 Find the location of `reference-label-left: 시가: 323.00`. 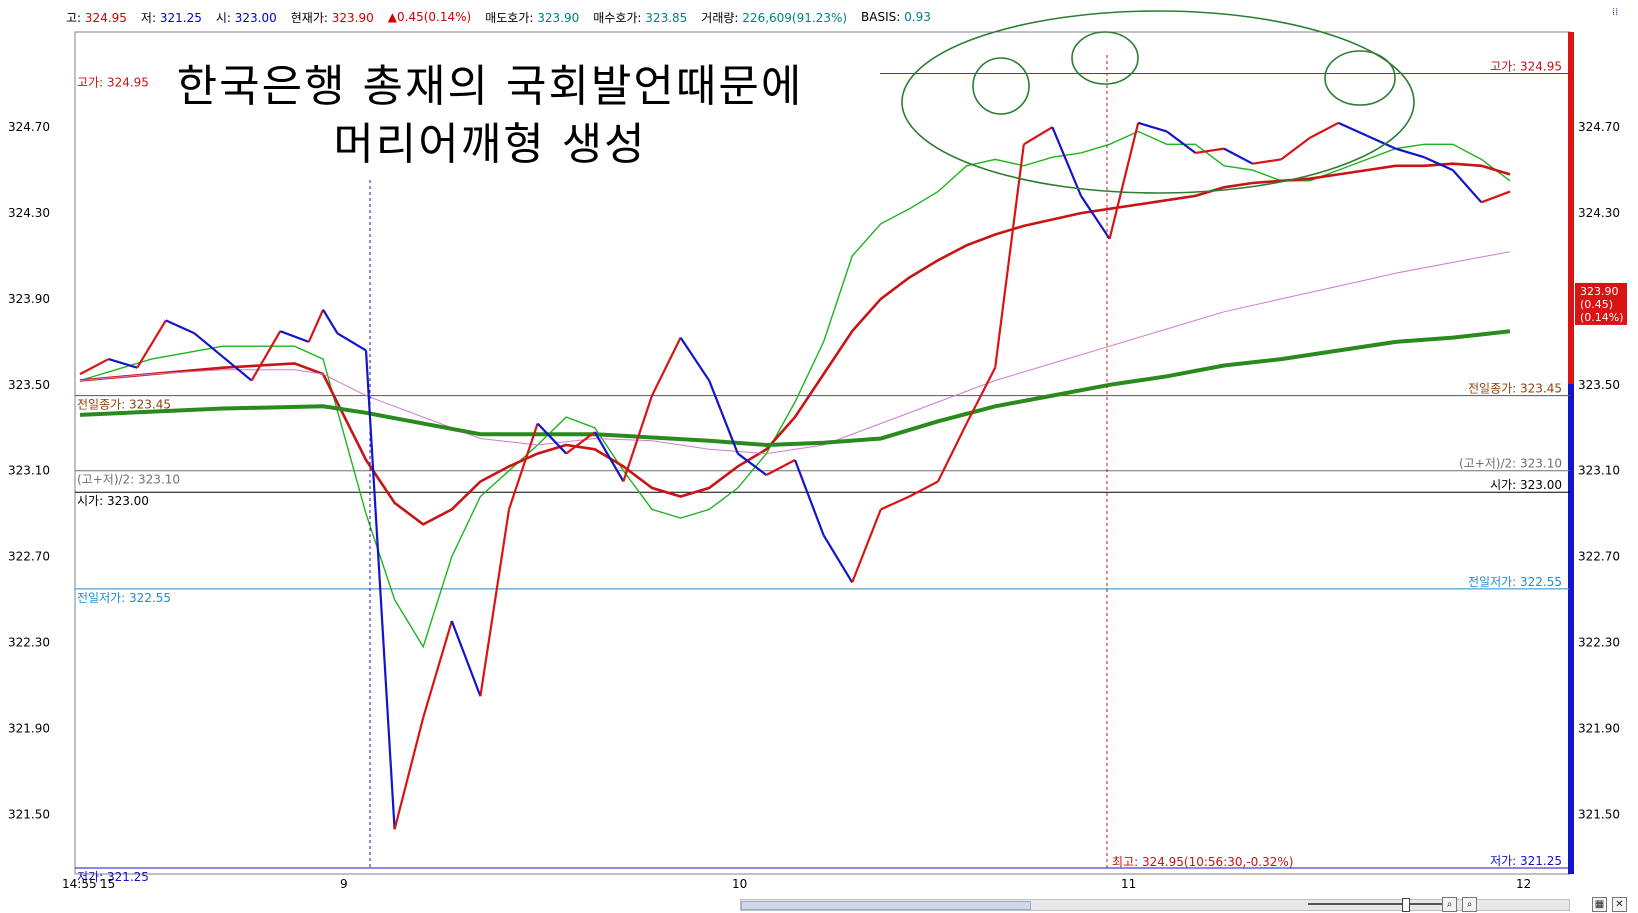

reference-label-left: 시가: 323.00 is located at coordinates (113, 501).